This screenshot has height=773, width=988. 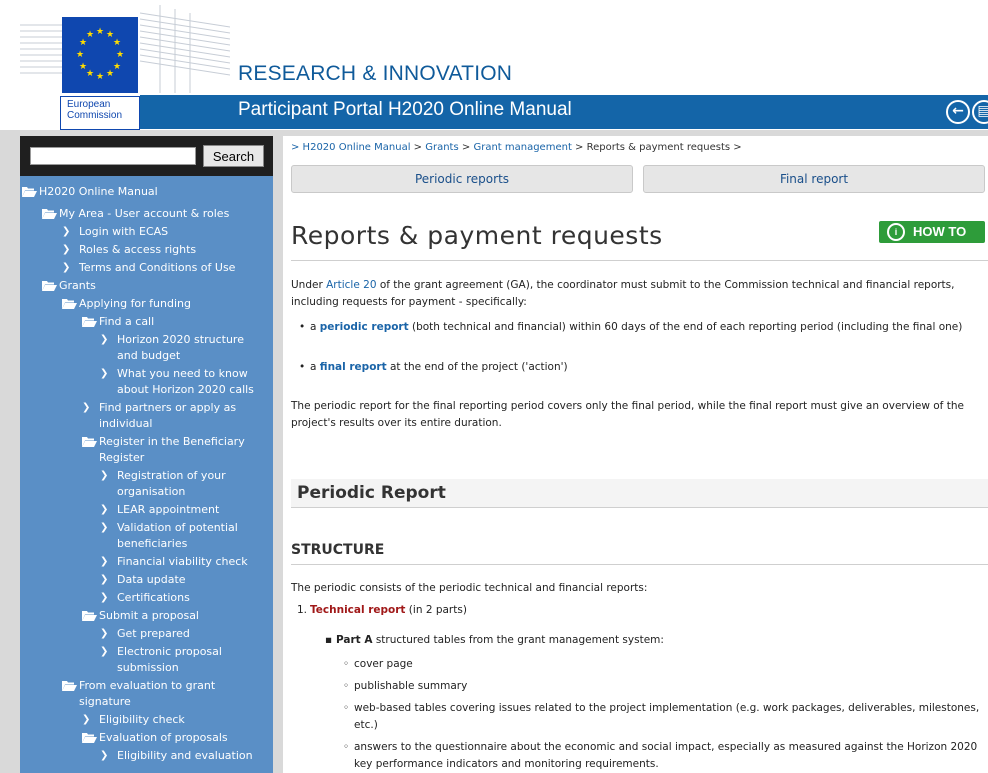 I want to click on portal-title: Participant Portal H2020 Online Manual, so click(x=405, y=110).